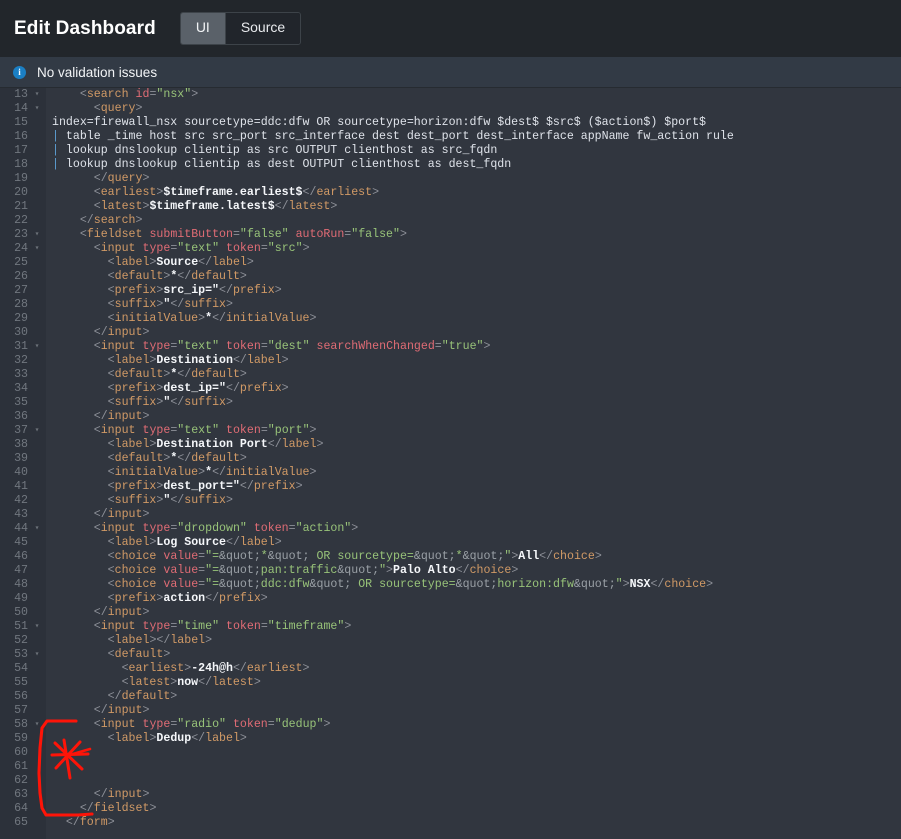  I want to click on code-content: <label>Dedup</label>, so click(472, 739).